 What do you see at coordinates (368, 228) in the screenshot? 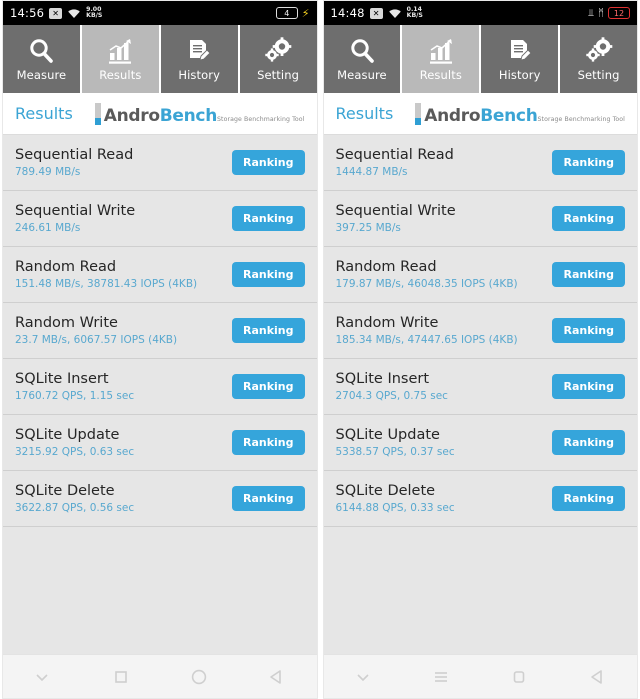
I see `result-value: 397.25 MB/s` at bounding box center [368, 228].